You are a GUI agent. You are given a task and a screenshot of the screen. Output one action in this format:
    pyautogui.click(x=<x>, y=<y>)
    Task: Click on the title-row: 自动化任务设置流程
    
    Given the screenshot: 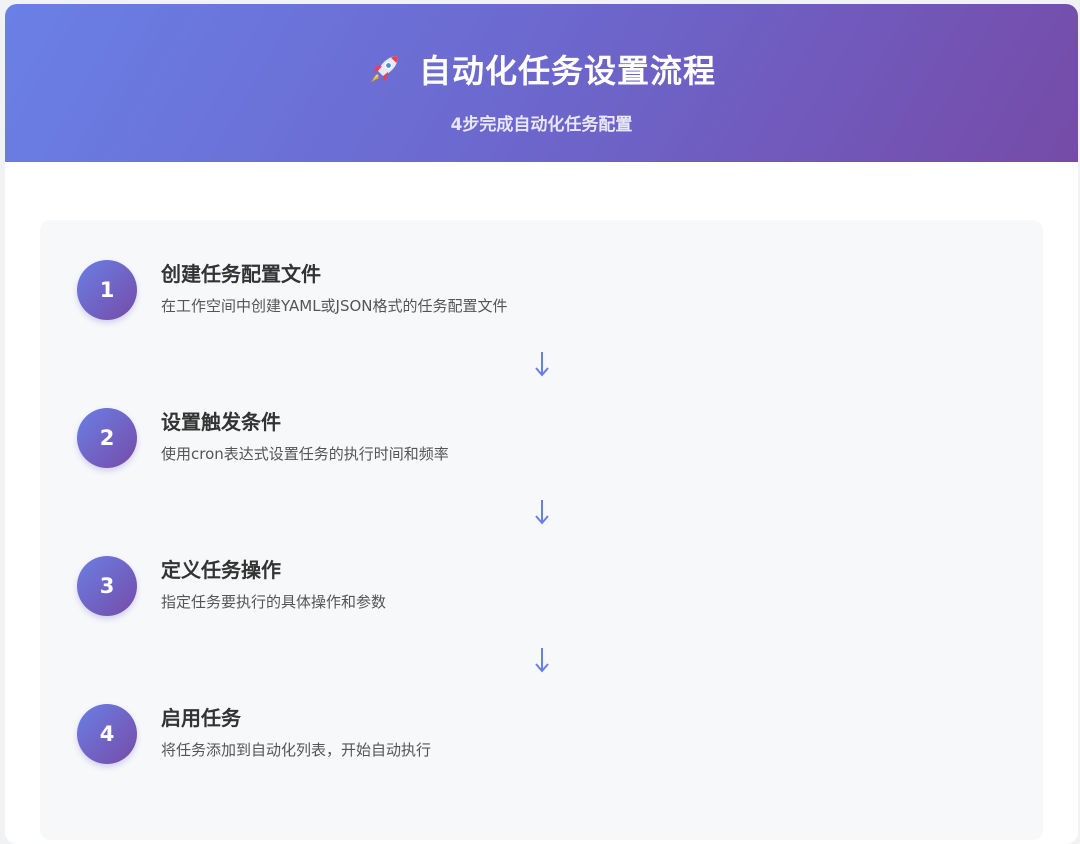 What is the action you would take?
    pyautogui.click(x=541, y=69)
    